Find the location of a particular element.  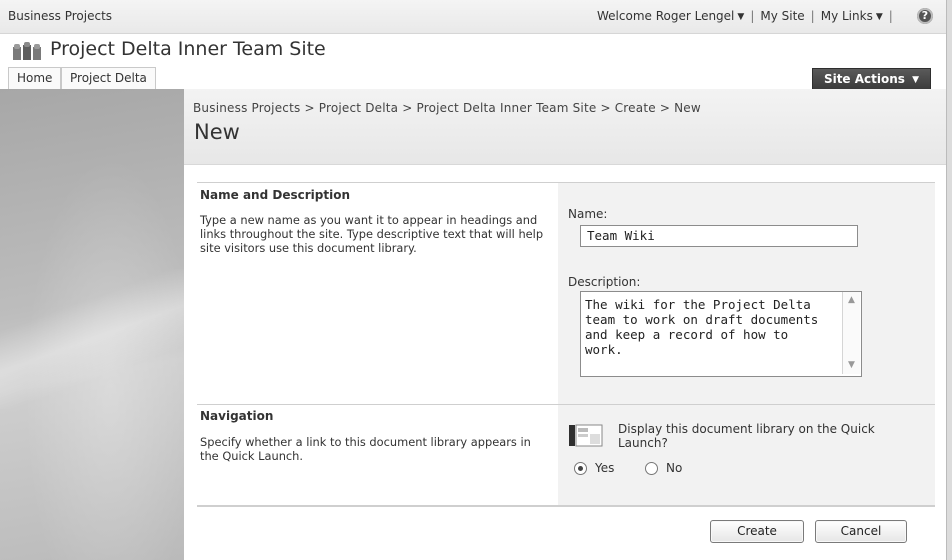

cancel-button: Cancel is located at coordinates (861, 531).